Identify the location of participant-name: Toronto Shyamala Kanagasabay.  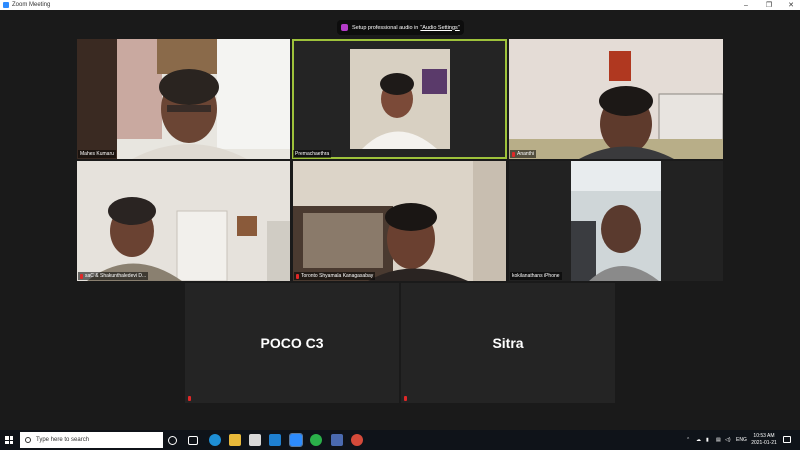
(335, 276).